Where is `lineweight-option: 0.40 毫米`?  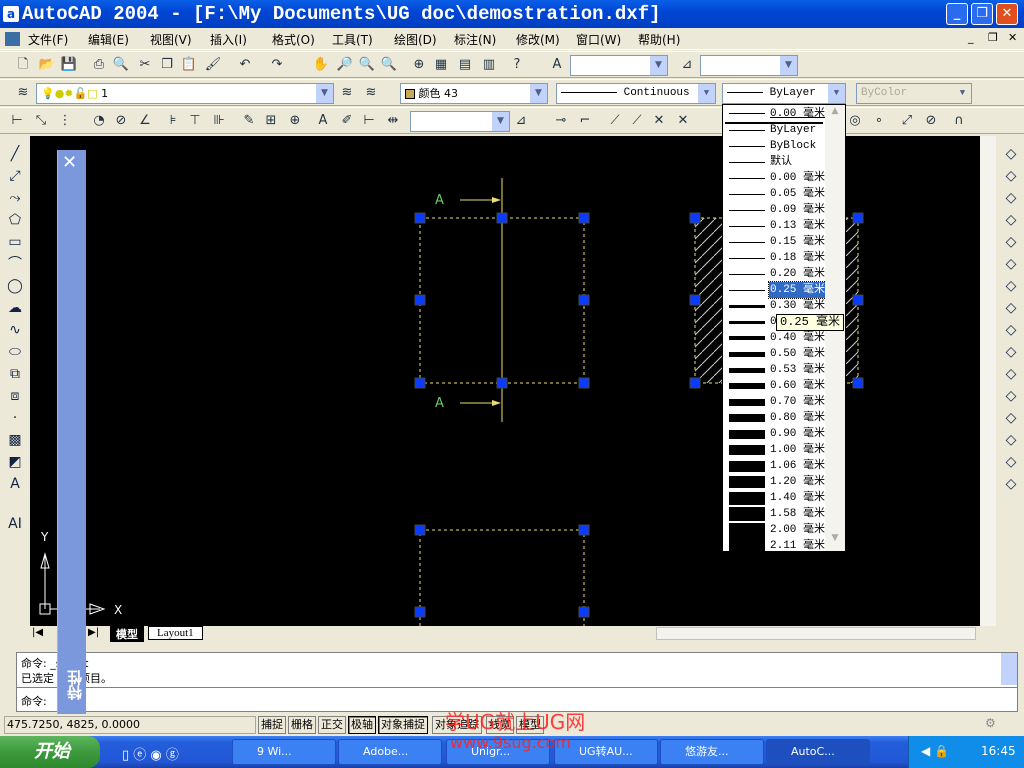 lineweight-option: 0.40 毫米 is located at coordinates (775, 338).